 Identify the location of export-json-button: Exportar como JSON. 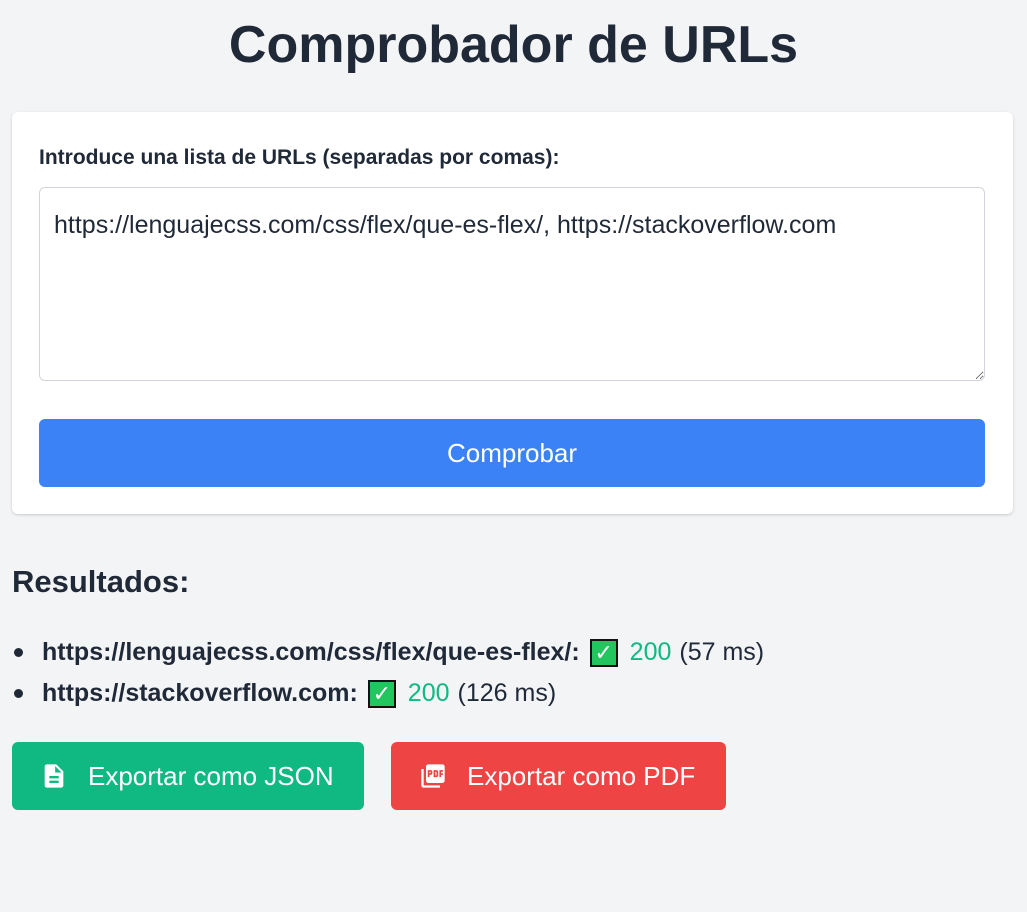
(188, 776).